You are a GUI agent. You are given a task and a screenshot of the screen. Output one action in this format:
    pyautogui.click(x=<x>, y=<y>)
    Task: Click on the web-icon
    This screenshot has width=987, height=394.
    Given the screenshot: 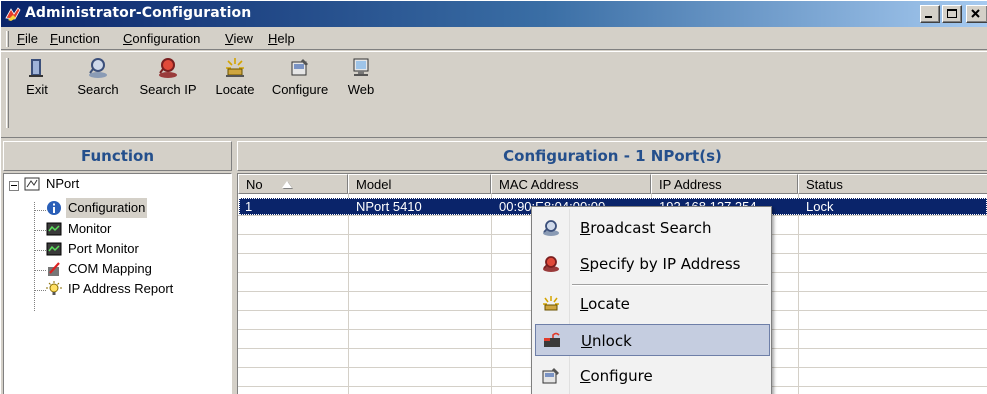 What is the action you would take?
    pyautogui.click(x=361, y=67)
    